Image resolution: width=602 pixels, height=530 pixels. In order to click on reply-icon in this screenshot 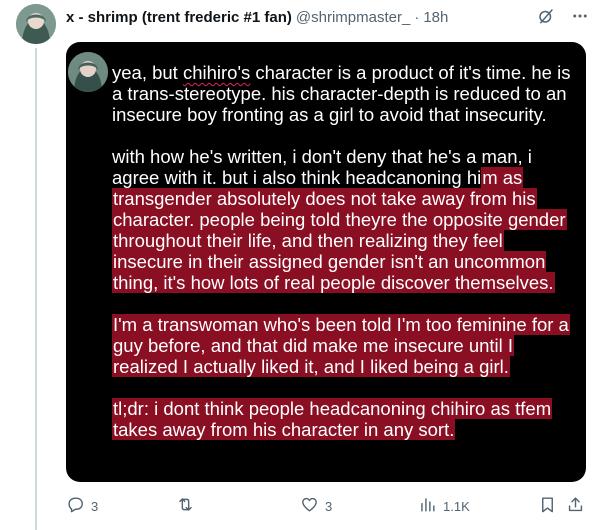, I will do `click(75, 506)`.